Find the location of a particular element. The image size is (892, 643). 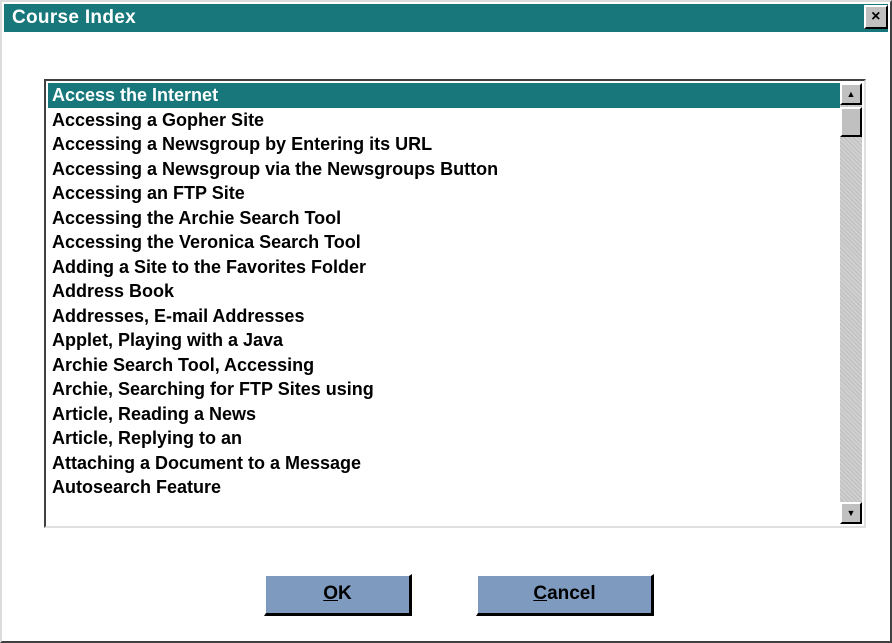

close-button: × is located at coordinates (876, 17).